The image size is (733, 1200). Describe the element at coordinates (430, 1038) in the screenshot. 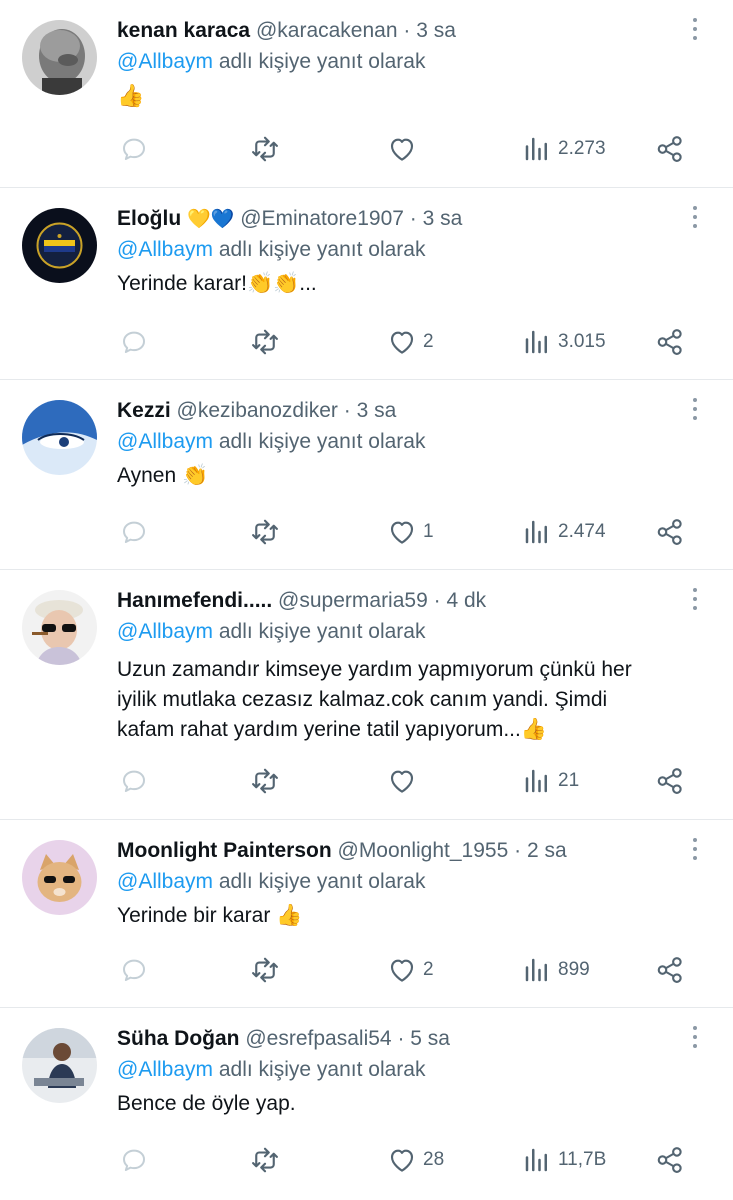

I see `timestamp: 5 sa` at that location.